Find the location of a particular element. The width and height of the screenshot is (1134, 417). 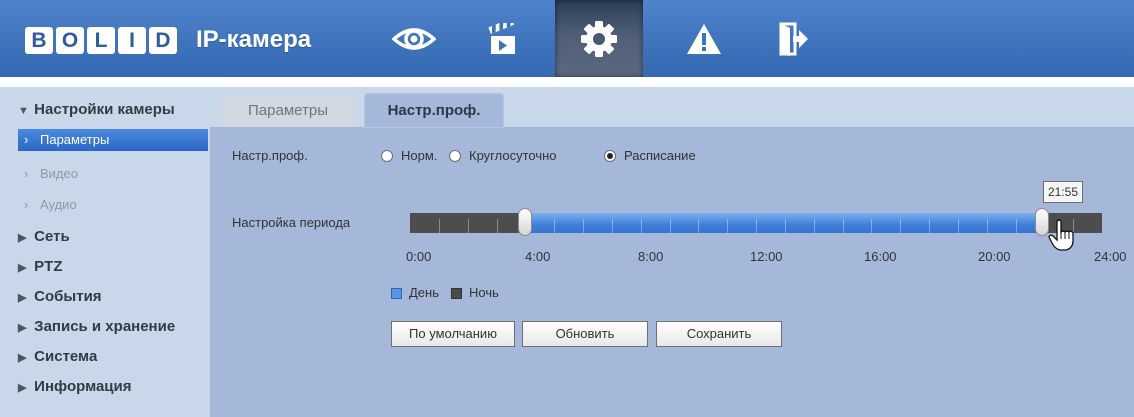

nav-playback-button is located at coordinates (503, 38).